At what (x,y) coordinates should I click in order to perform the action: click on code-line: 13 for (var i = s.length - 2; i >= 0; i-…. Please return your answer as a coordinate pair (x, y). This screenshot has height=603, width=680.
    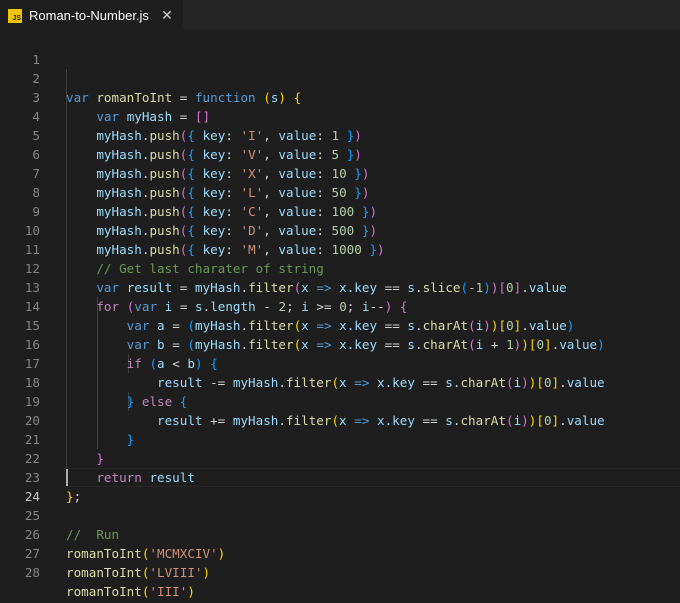
    Looking at the image, I should click on (340, 286).